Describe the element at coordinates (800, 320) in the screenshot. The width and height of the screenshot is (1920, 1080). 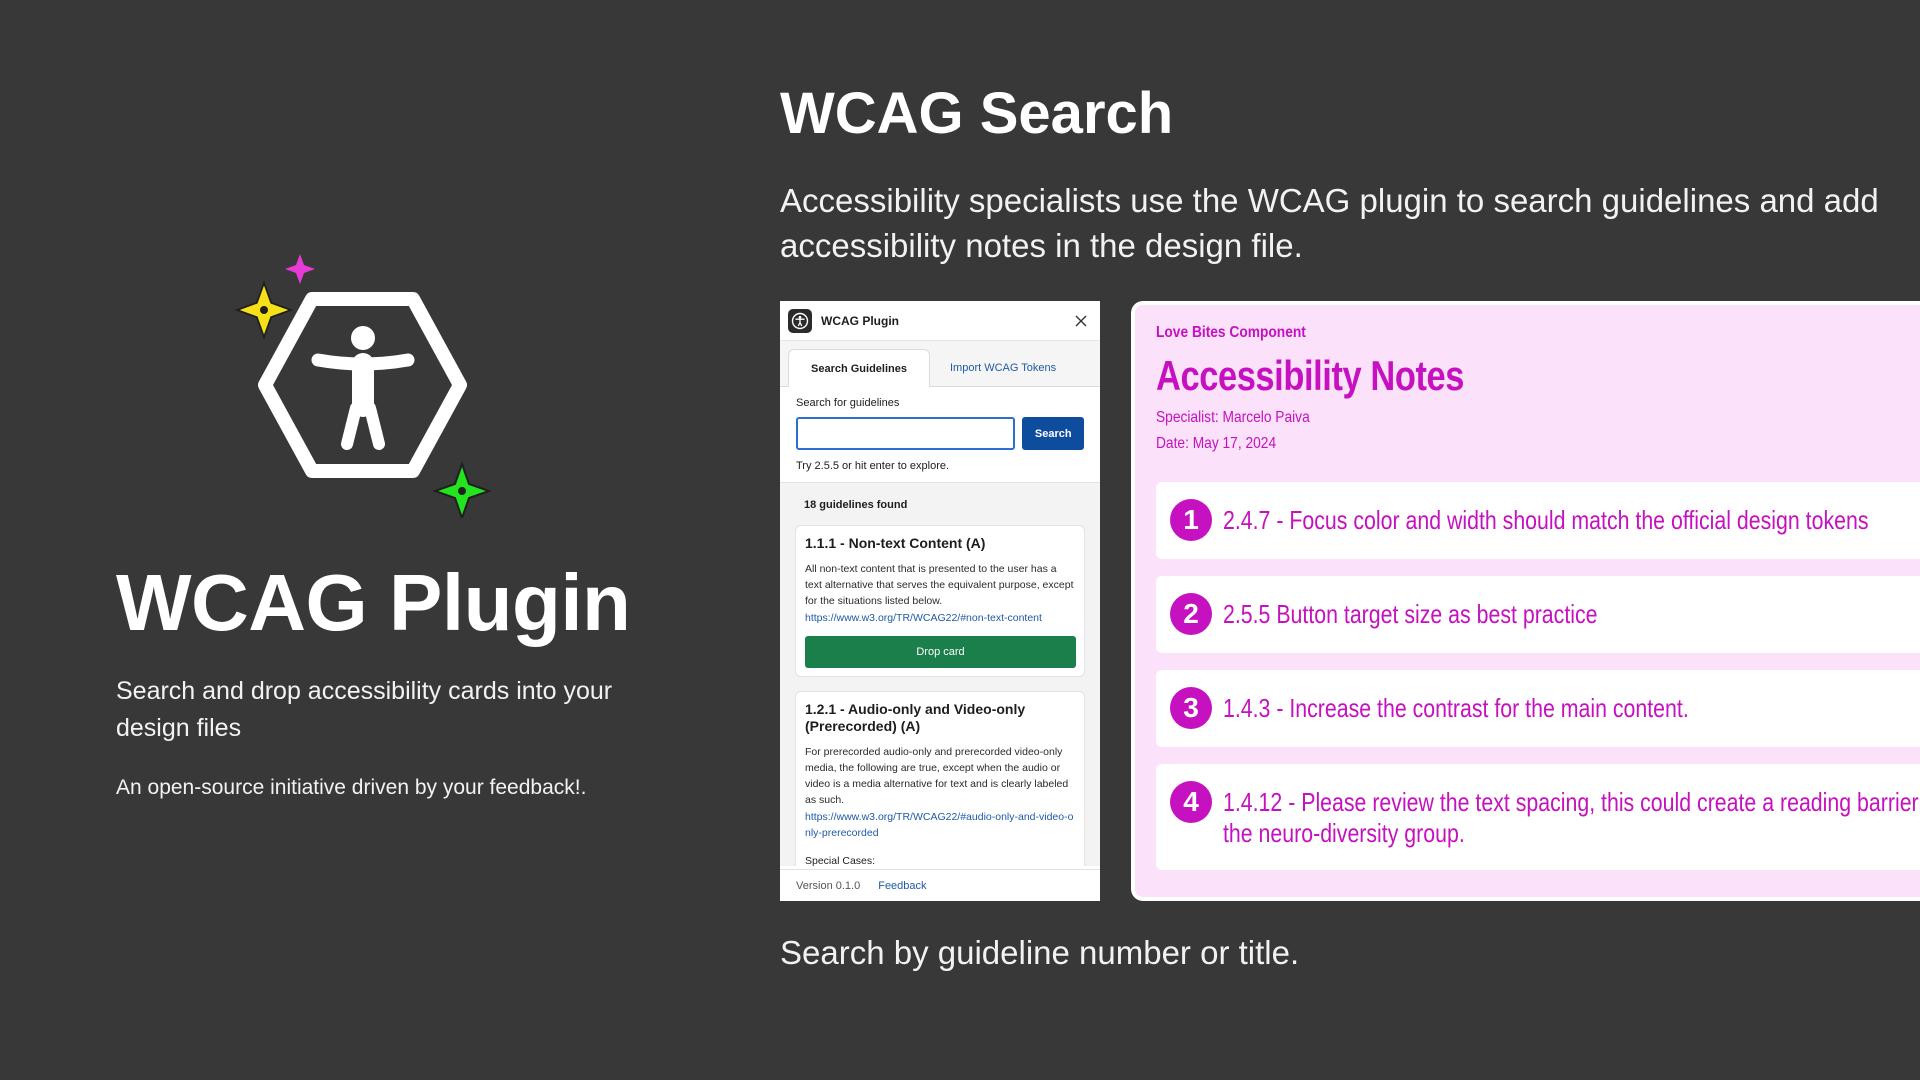
I see `accessibility-app-icon` at that location.